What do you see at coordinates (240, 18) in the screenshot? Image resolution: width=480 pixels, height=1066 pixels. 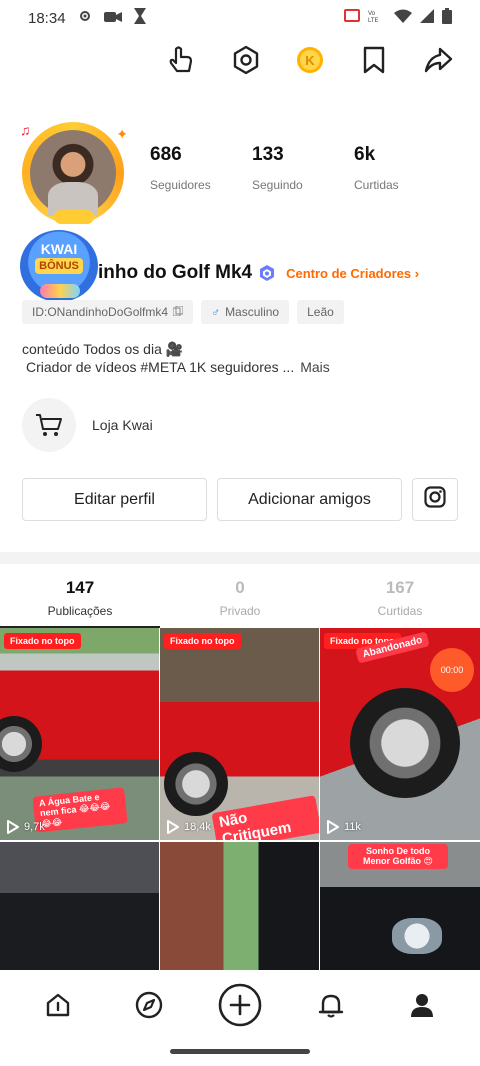 I see `status-bar: 18:34 Vo LTE` at bounding box center [240, 18].